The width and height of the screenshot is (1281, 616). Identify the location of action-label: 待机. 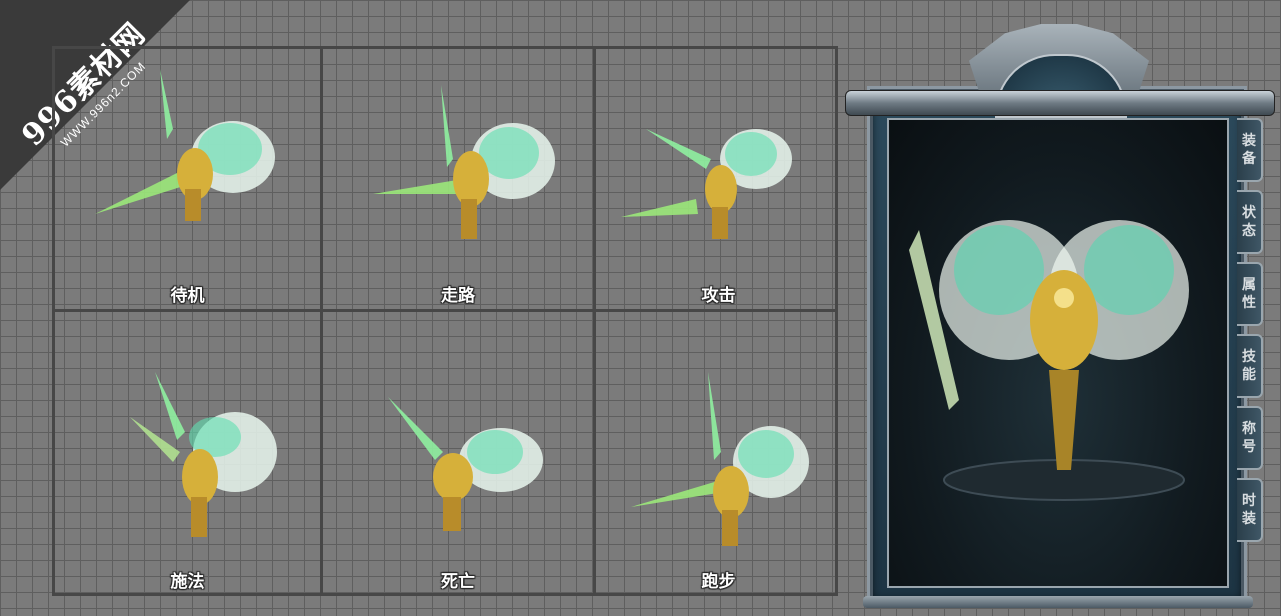
(187, 296).